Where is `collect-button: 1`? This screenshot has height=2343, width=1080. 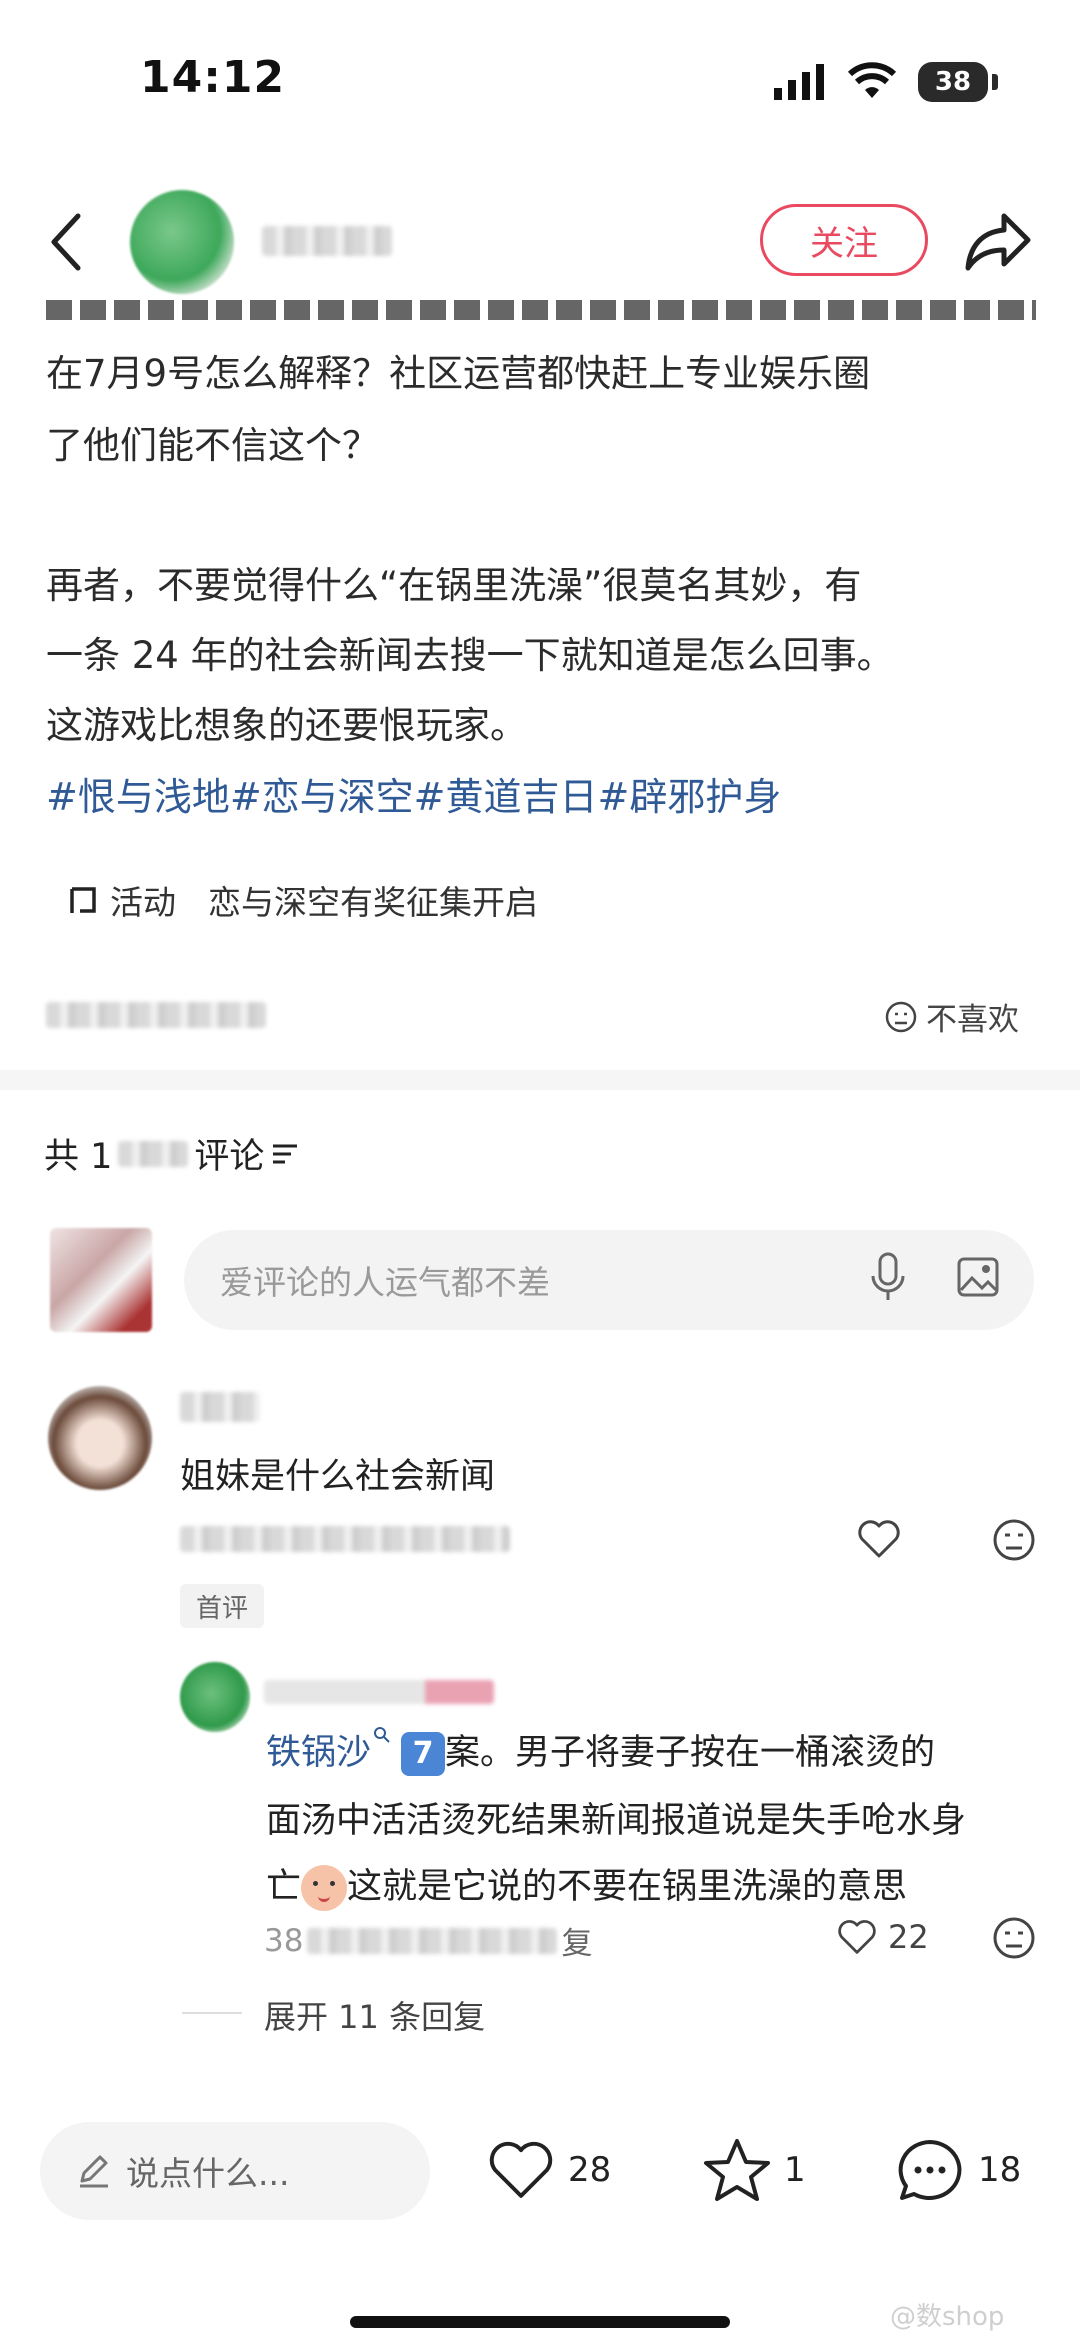 collect-button: 1 is located at coordinates (754, 2170).